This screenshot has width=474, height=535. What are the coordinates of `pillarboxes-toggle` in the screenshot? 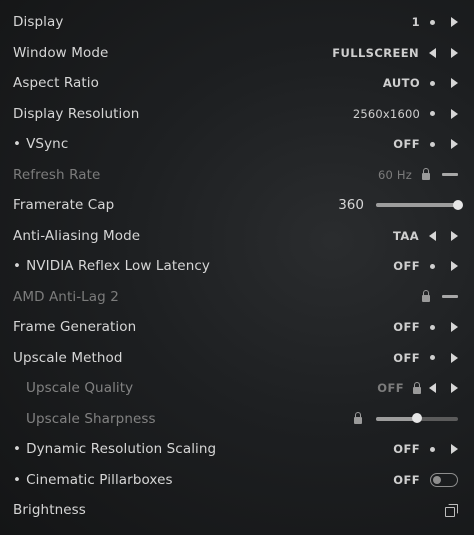 It's located at (444, 479).